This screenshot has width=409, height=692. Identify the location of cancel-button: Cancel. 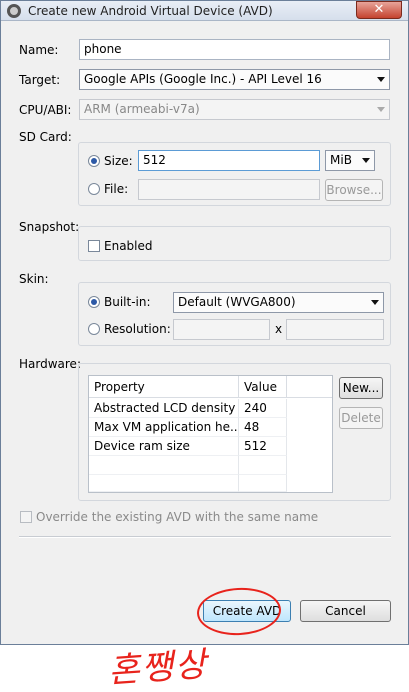
(345, 611).